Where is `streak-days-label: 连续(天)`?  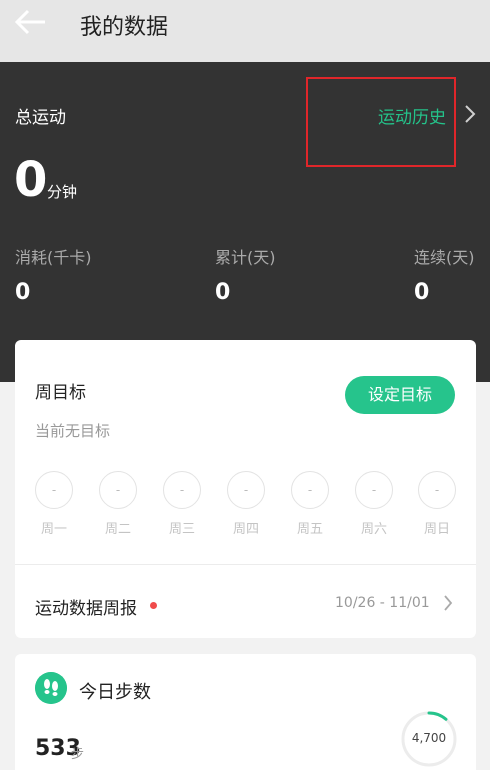
streak-days-label: 连续(天) is located at coordinates (444, 257).